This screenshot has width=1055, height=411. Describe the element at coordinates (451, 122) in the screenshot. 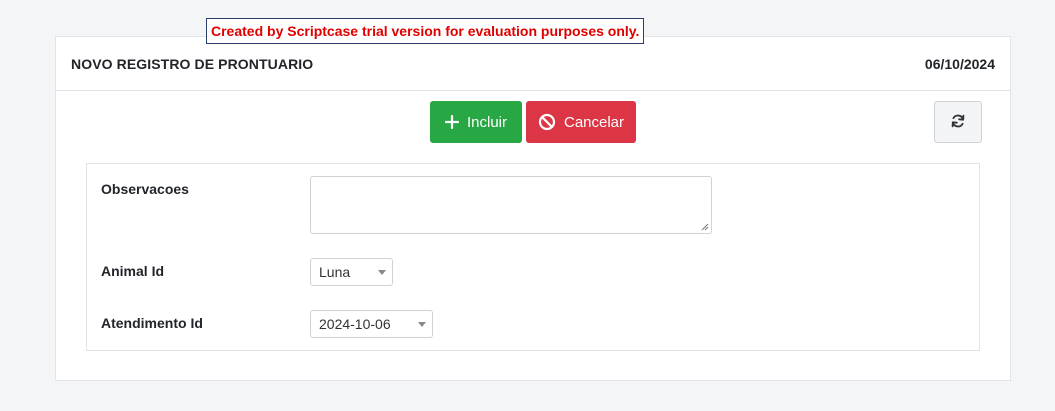

I see `plus-icon` at that location.